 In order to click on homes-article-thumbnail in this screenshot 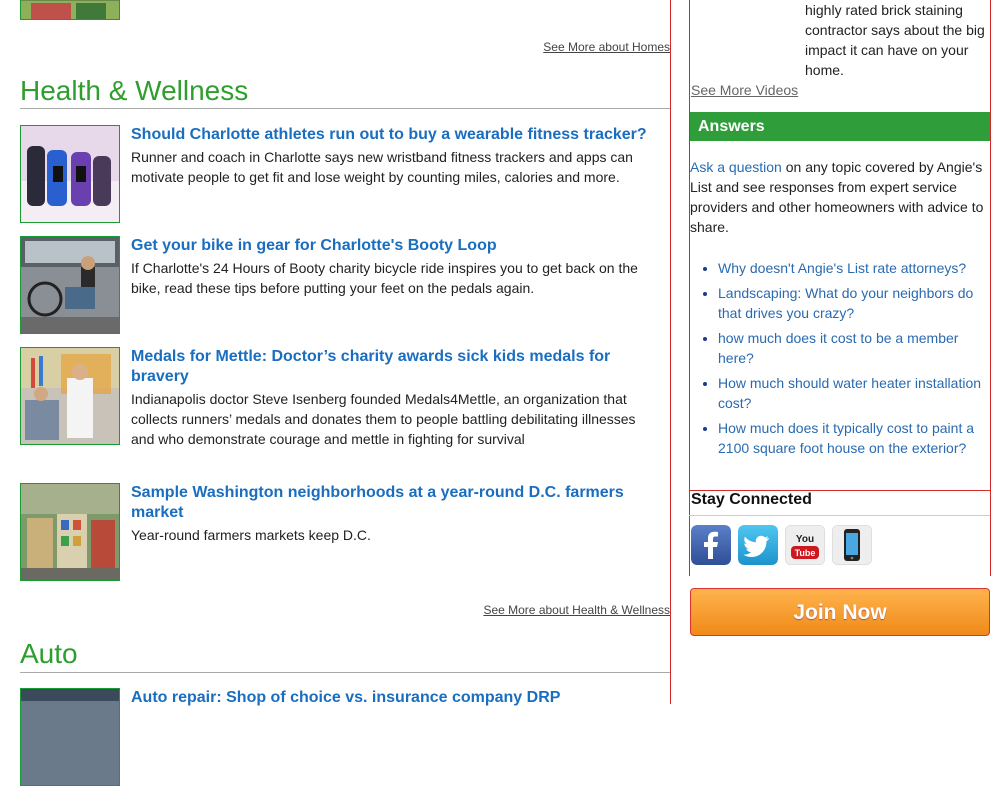, I will do `click(70, 10)`.